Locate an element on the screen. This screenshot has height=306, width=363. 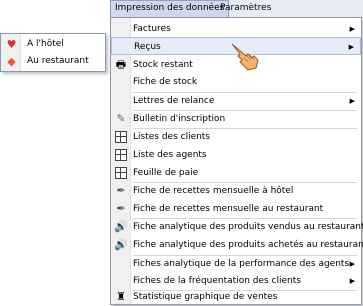
menu-item-label: Feuille de paie is located at coordinates (166, 173).